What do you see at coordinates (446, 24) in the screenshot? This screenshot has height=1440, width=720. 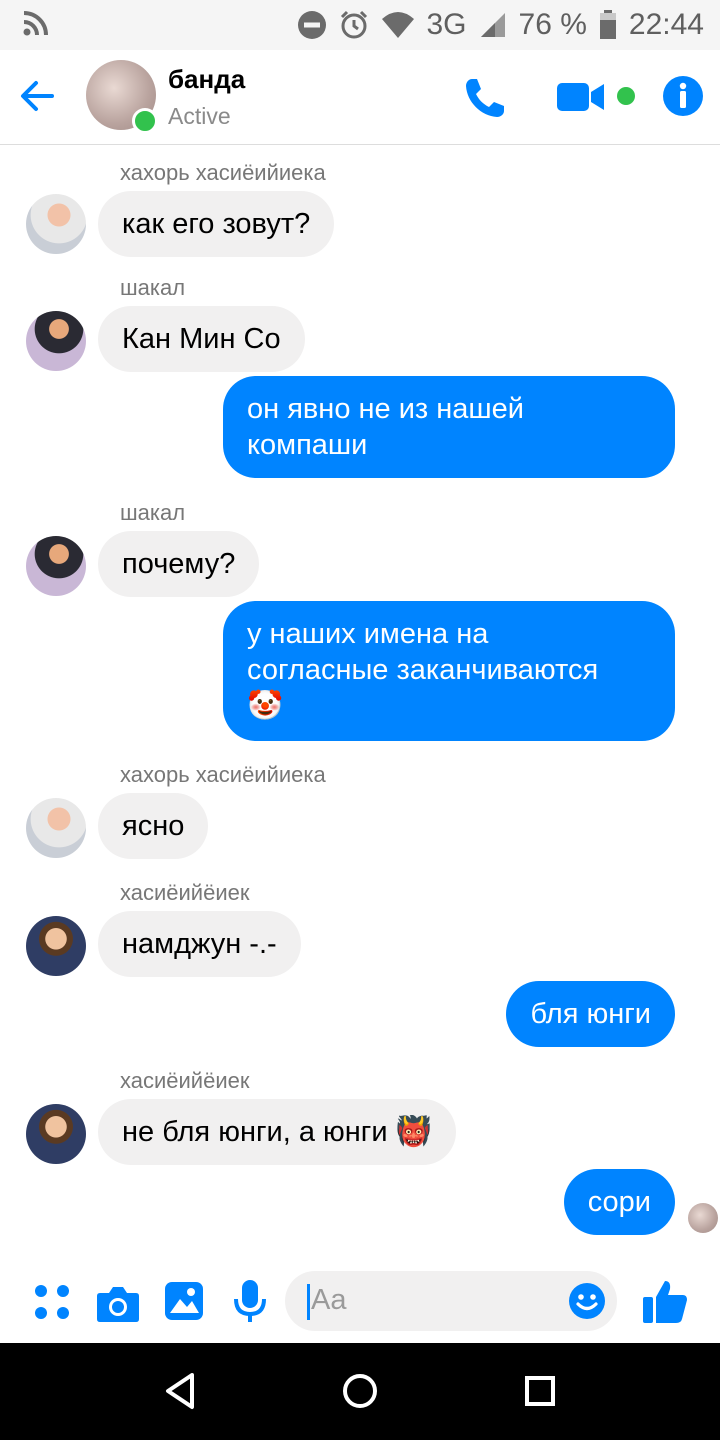 I see `network-type: 3G` at bounding box center [446, 24].